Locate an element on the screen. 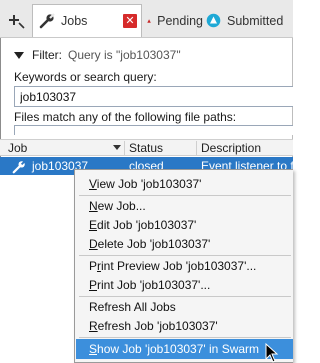 Image resolution: width=320 pixels, height=363 pixels. keywords-label: Keywords or search query: is located at coordinates (85, 77).